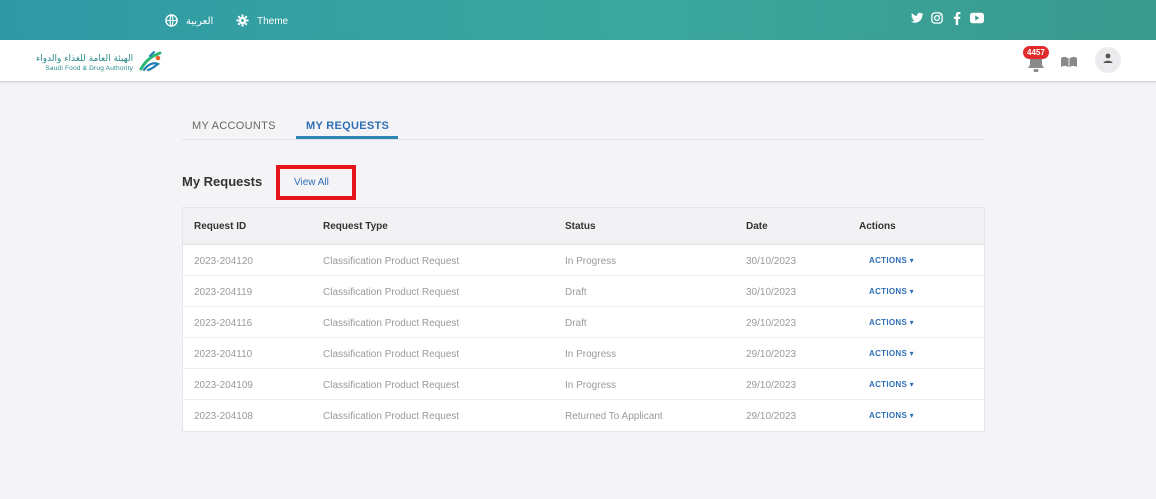  Describe the element at coordinates (1036, 52) in the screenshot. I see `notification-count-badge: 4457` at that location.